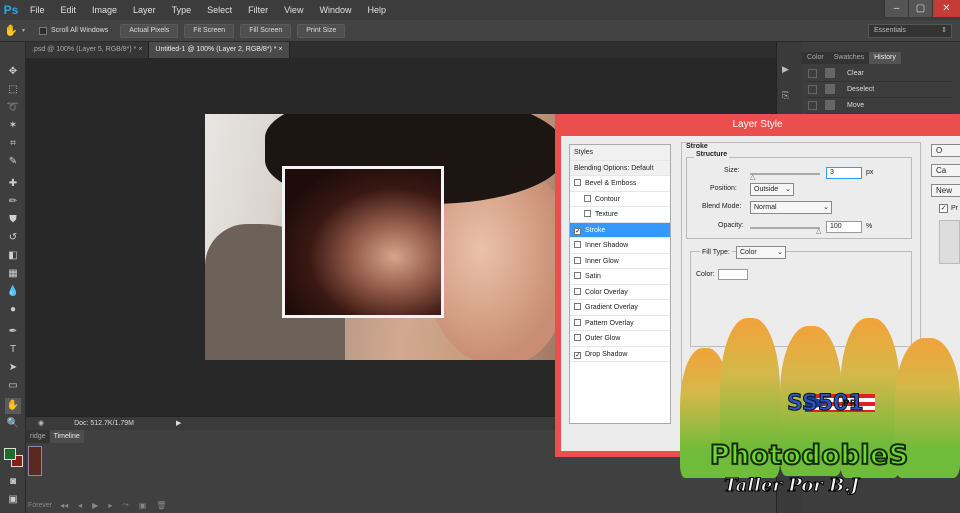  What do you see at coordinates (620, 339) in the screenshot?
I see `style-outer-glow: Outer Glow` at bounding box center [620, 339].